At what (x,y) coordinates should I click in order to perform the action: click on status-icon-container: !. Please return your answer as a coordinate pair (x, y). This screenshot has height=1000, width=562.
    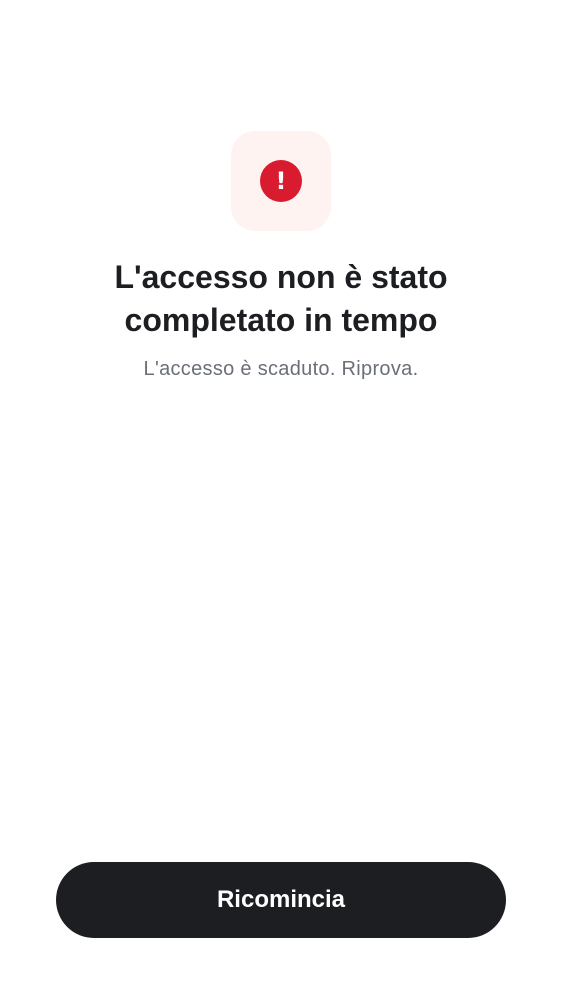
    Looking at the image, I should click on (281, 181).